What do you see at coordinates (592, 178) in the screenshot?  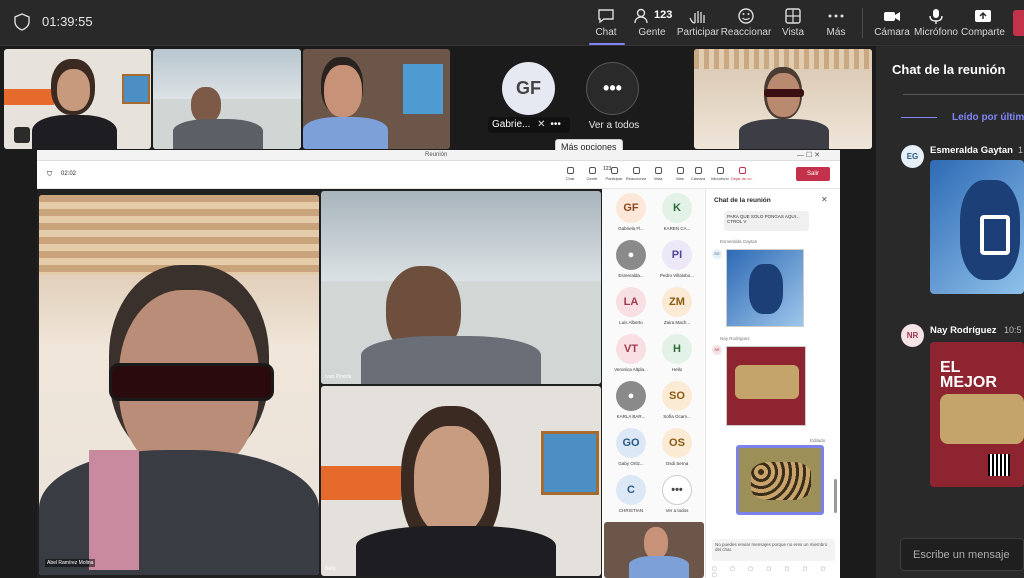 I see `inner-toolbar-label: Gente` at bounding box center [592, 178].